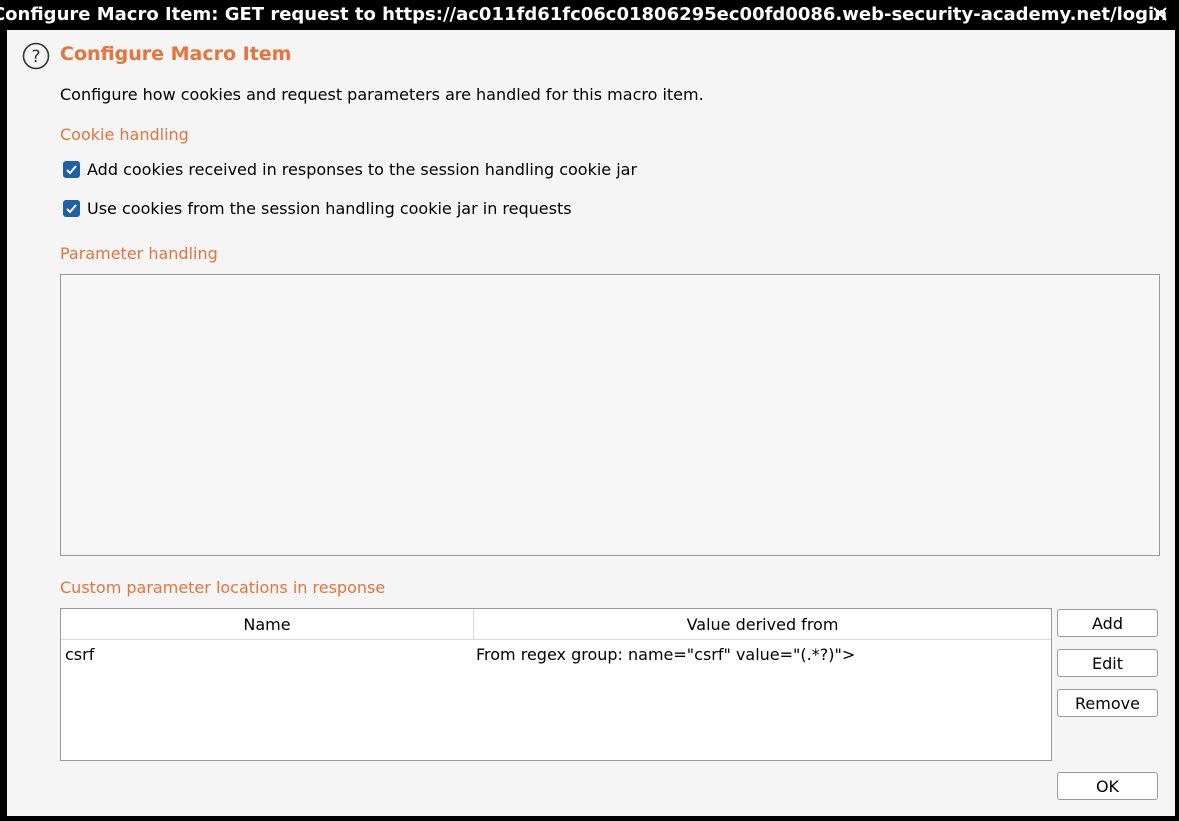 This screenshot has width=1179, height=821. What do you see at coordinates (139, 253) in the screenshot?
I see `parameter-handling-label: Parameter handling` at bounding box center [139, 253].